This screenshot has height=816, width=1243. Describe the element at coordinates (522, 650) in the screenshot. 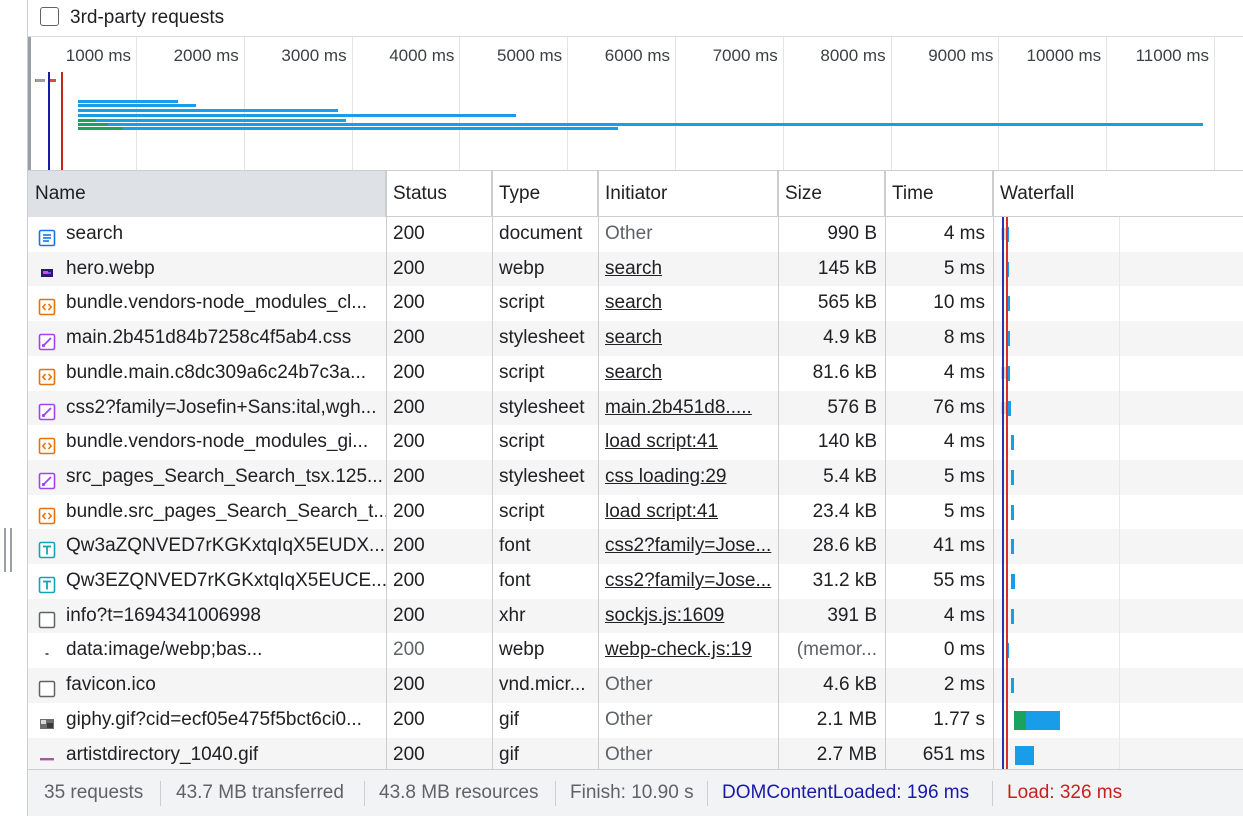

I see `cell-type: webp` at that location.